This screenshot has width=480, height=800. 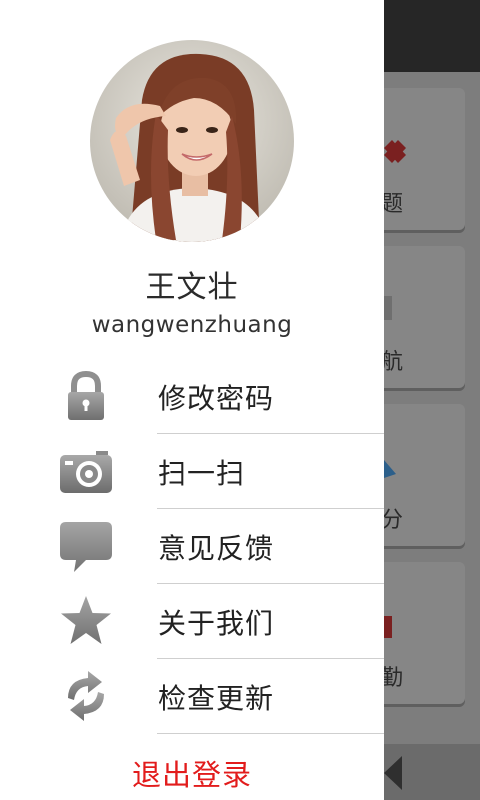 I want to click on menu-item-check-update: 检查更新, so click(x=192, y=696).